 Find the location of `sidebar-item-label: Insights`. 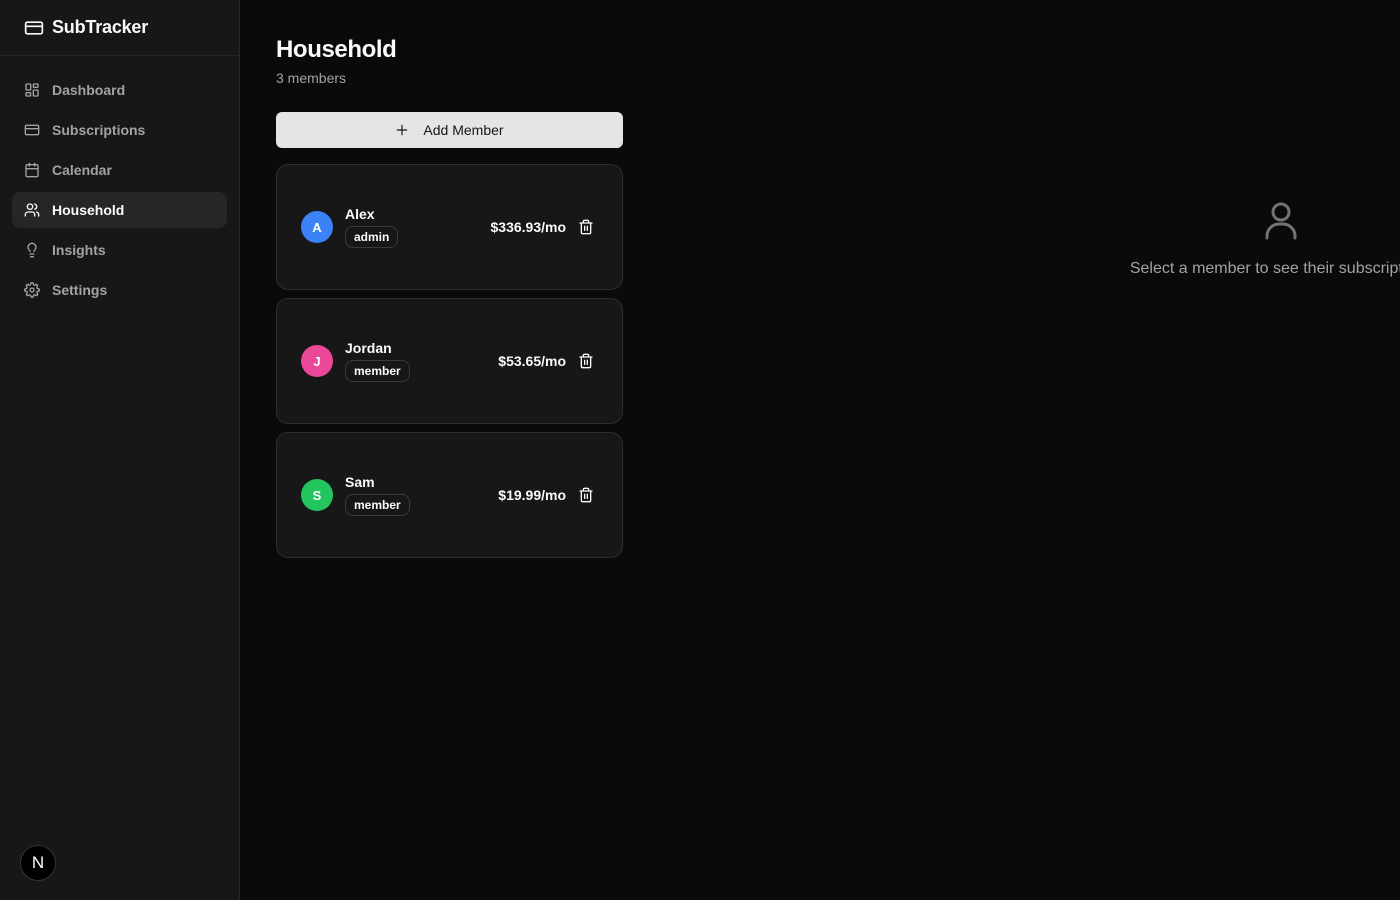

sidebar-item-label: Insights is located at coordinates (79, 250).